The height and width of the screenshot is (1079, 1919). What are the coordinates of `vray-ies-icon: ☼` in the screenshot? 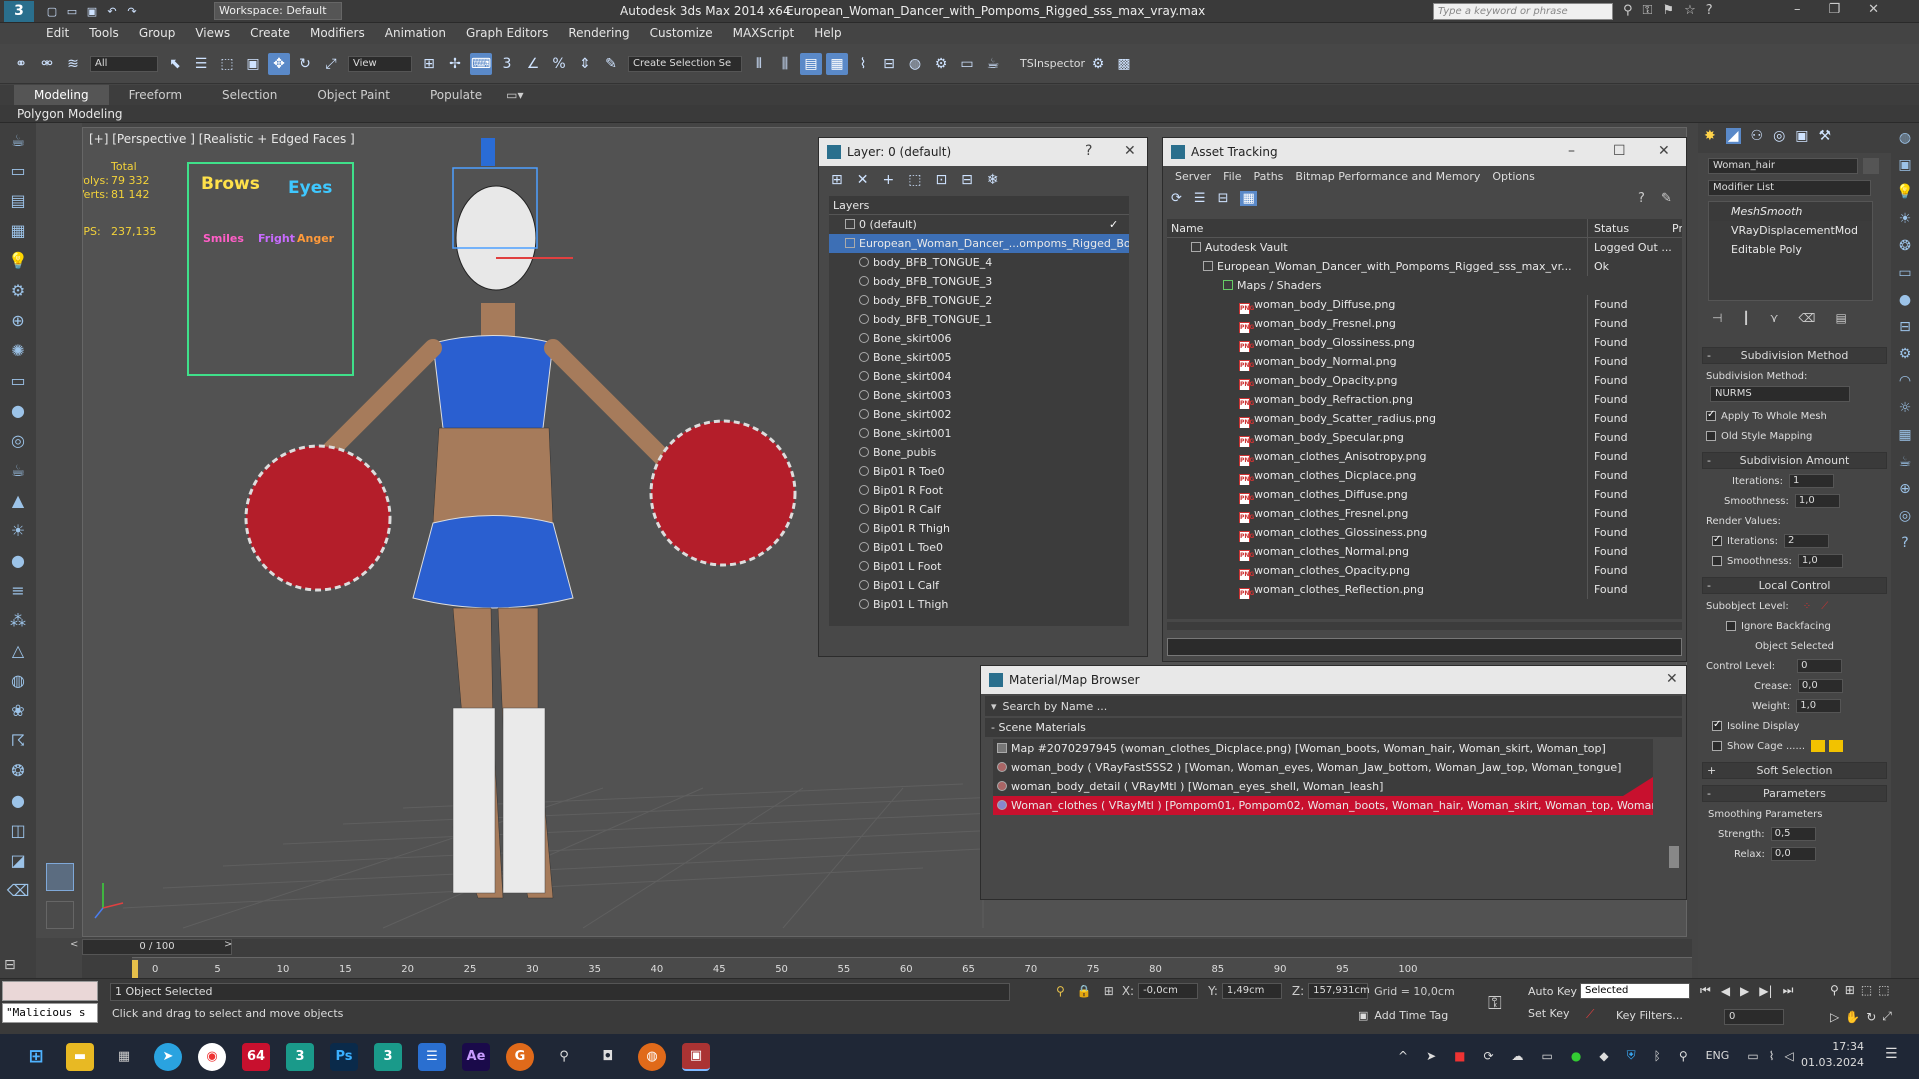 It's located at (1905, 410).